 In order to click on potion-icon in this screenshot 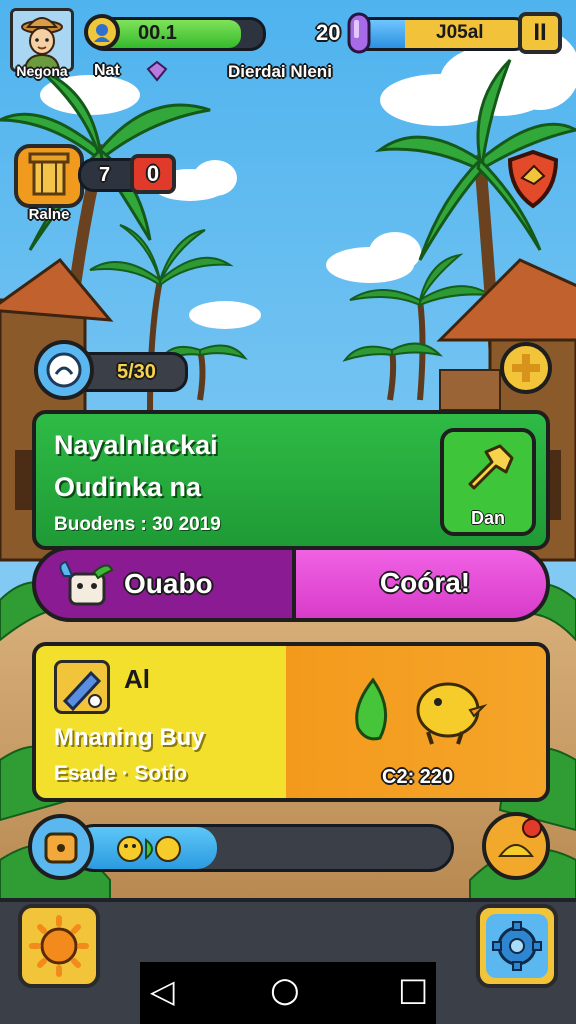, I will do `click(359, 33)`.